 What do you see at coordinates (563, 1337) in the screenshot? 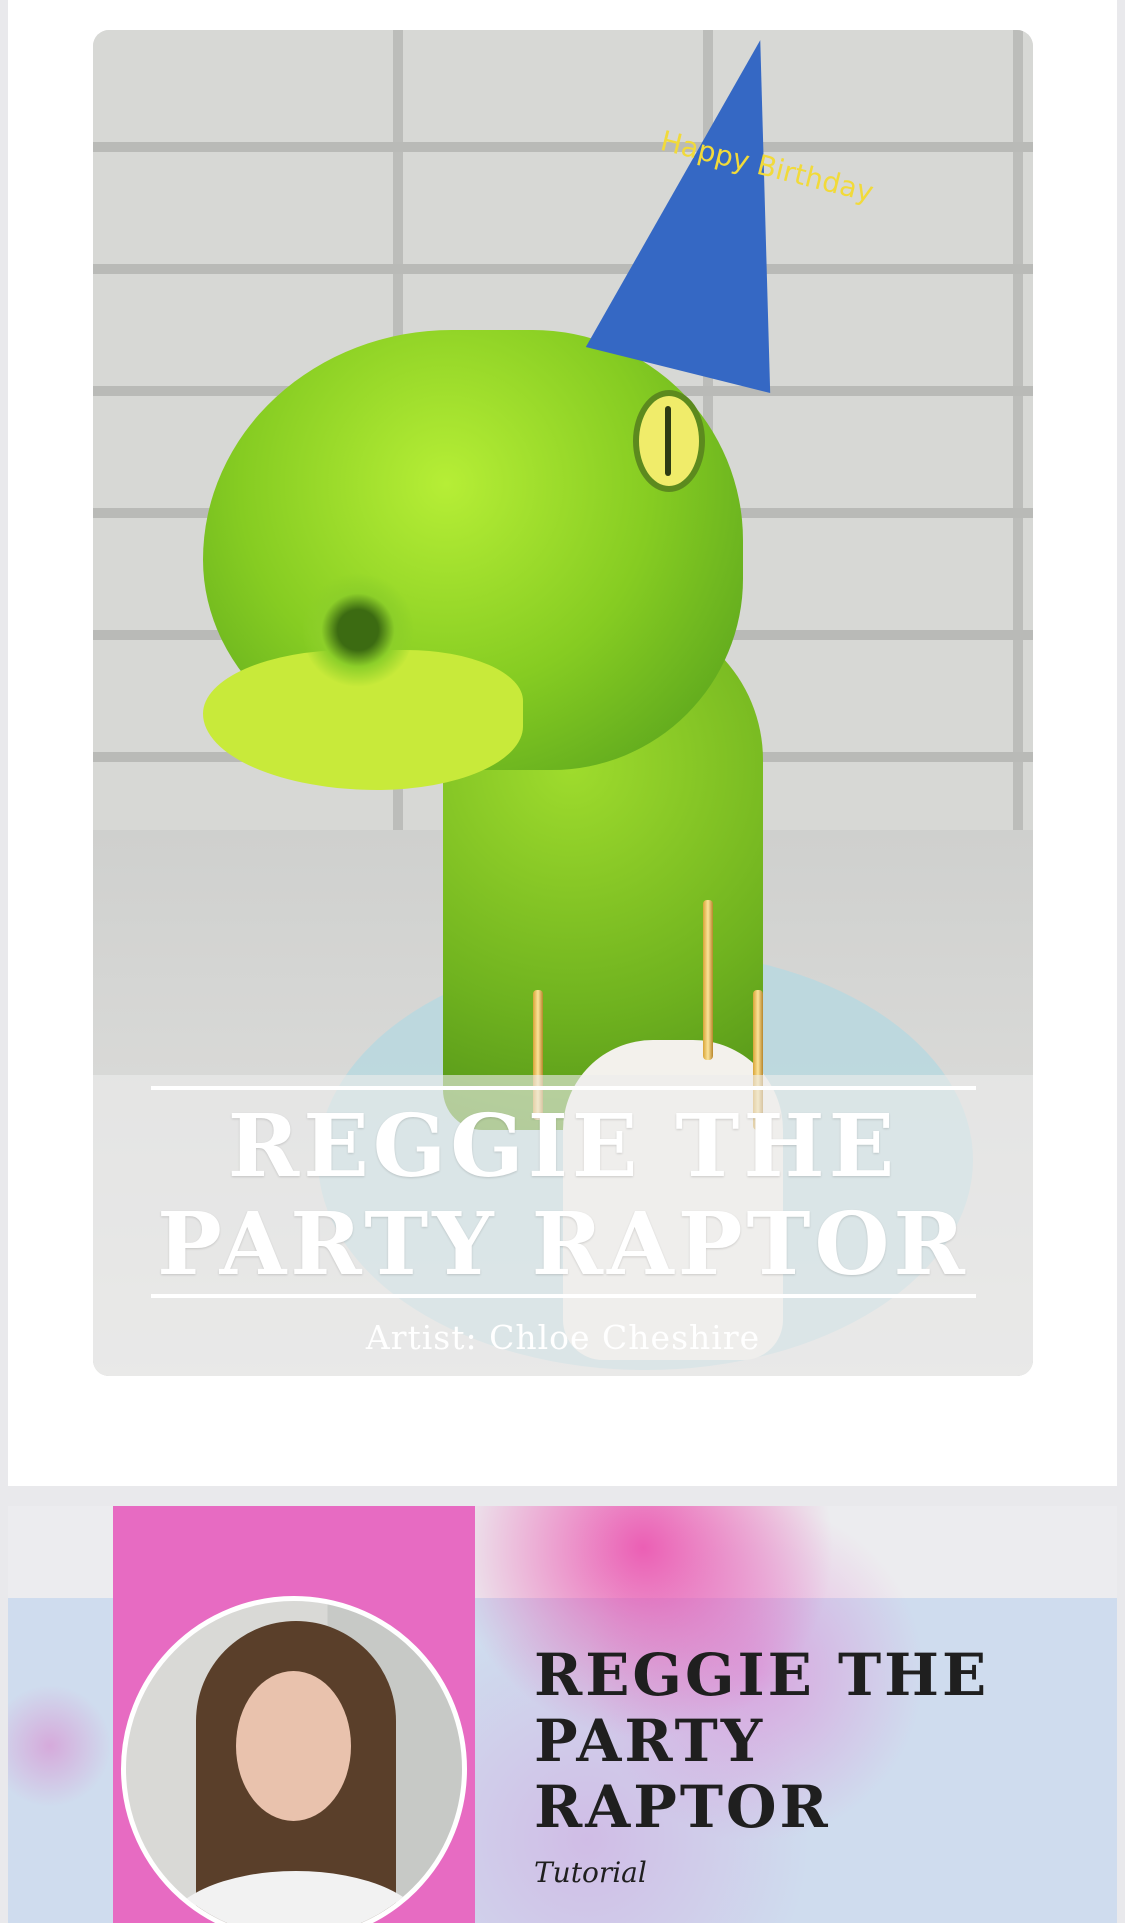
I see `artist-credit: Artist: Chloe Cheshire` at bounding box center [563, 1337].